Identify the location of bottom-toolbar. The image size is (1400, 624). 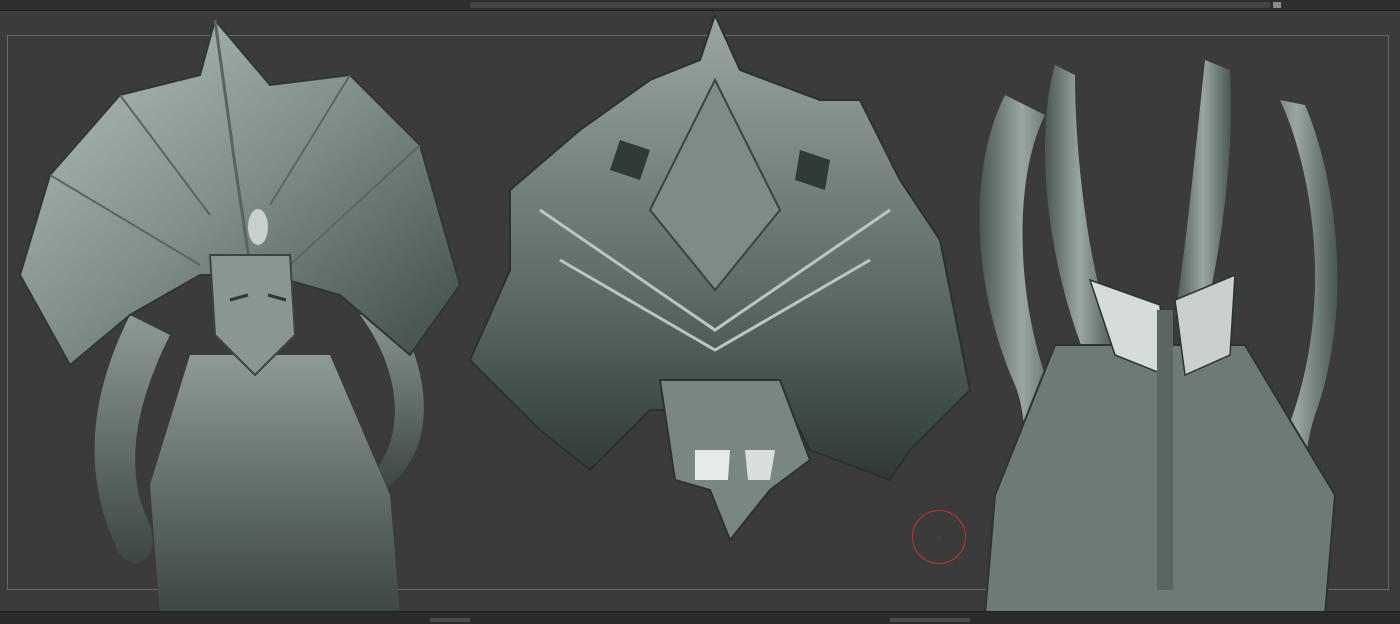
(700, 617).